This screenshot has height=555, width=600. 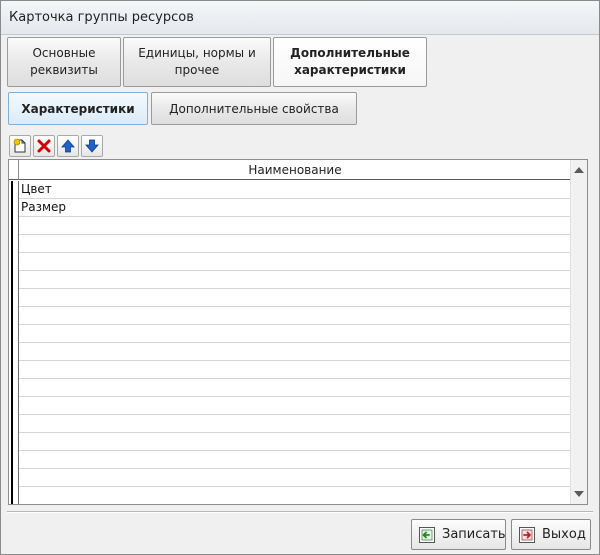 I want to click on tab-units-norms: Единицы, нормы и прочее, so click(x=197, y=62).